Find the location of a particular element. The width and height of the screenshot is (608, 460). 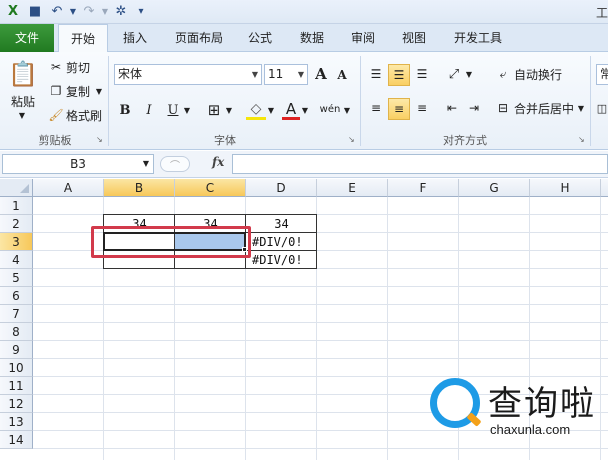

merge-center-icon: ⊟ is located at coordinates (503, 108).